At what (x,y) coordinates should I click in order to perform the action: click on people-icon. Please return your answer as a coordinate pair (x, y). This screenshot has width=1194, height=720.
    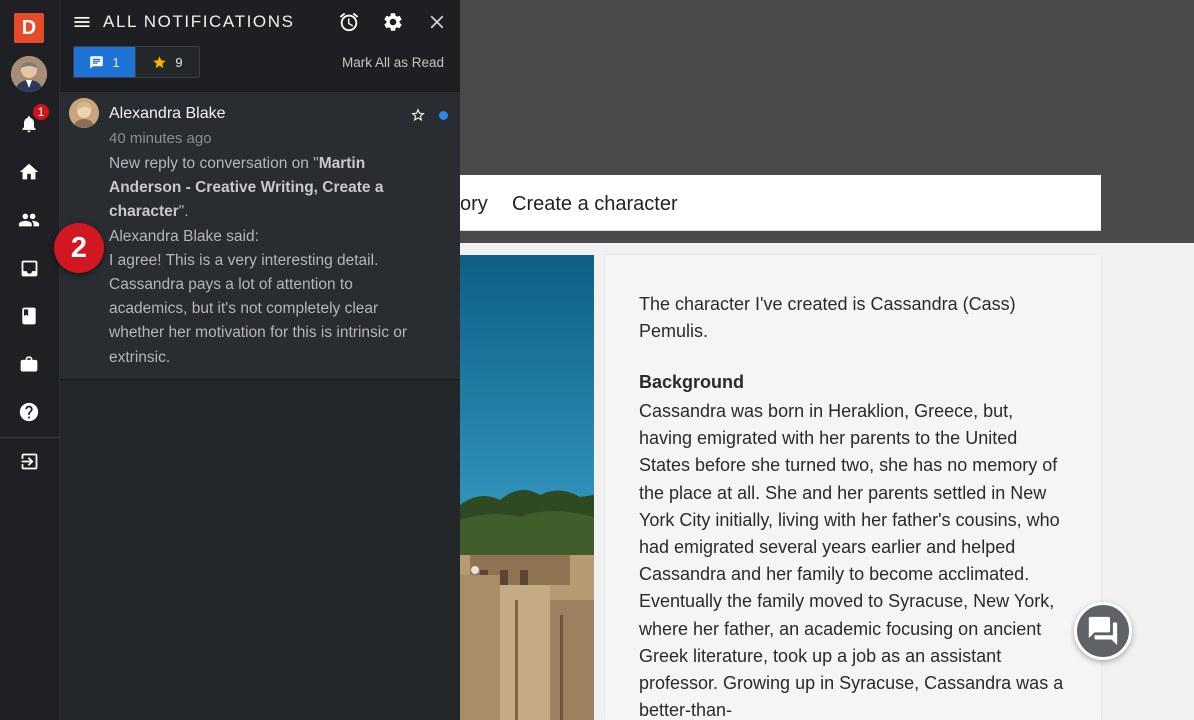
    Looking at the image, I should click on (29, 220).